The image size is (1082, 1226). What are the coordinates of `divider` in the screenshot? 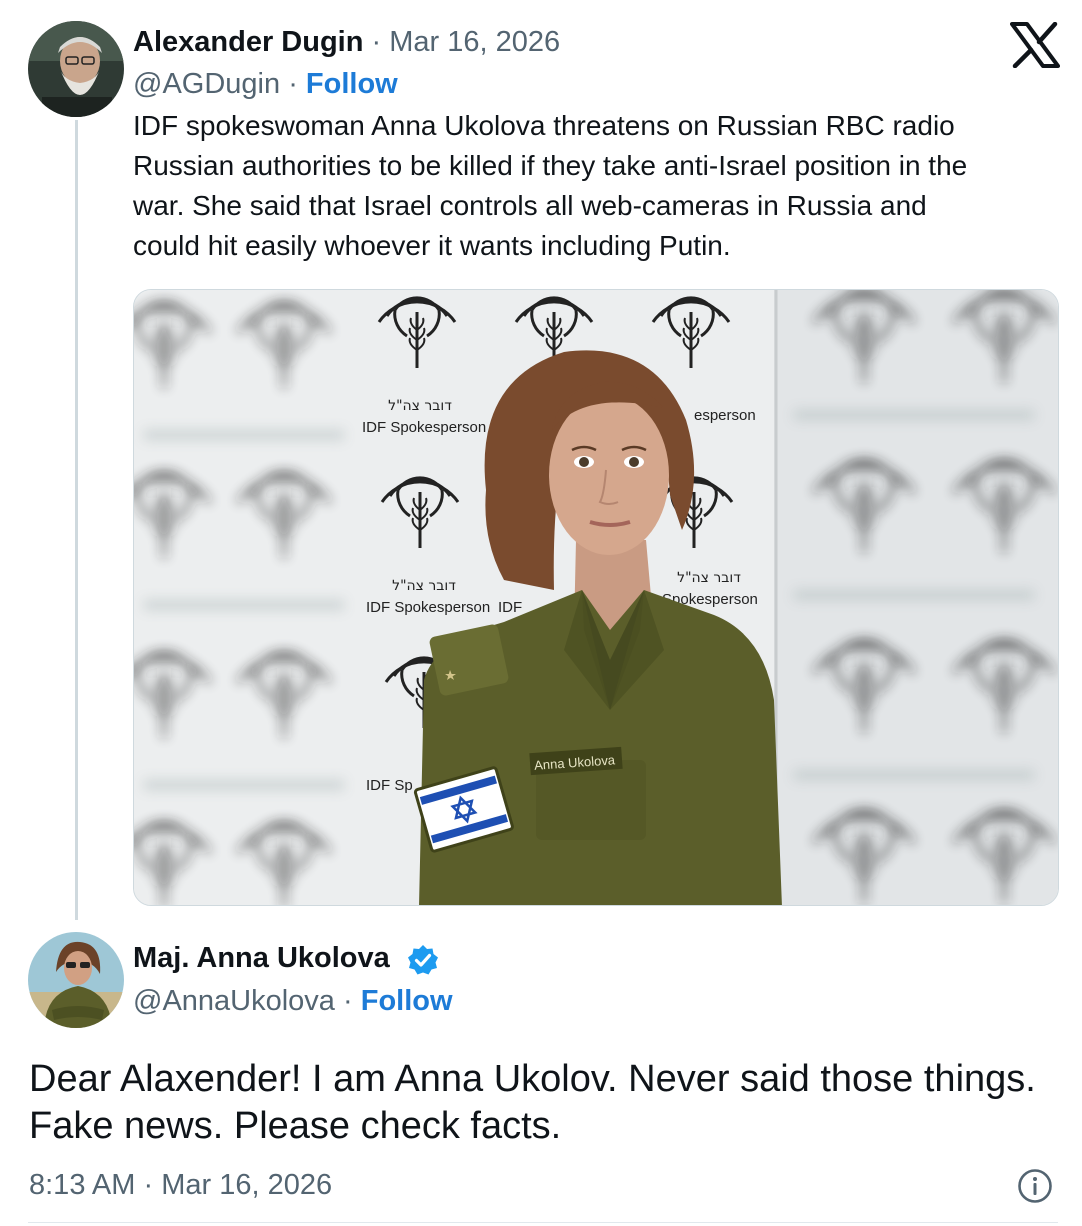 It's located at (543, 1222).